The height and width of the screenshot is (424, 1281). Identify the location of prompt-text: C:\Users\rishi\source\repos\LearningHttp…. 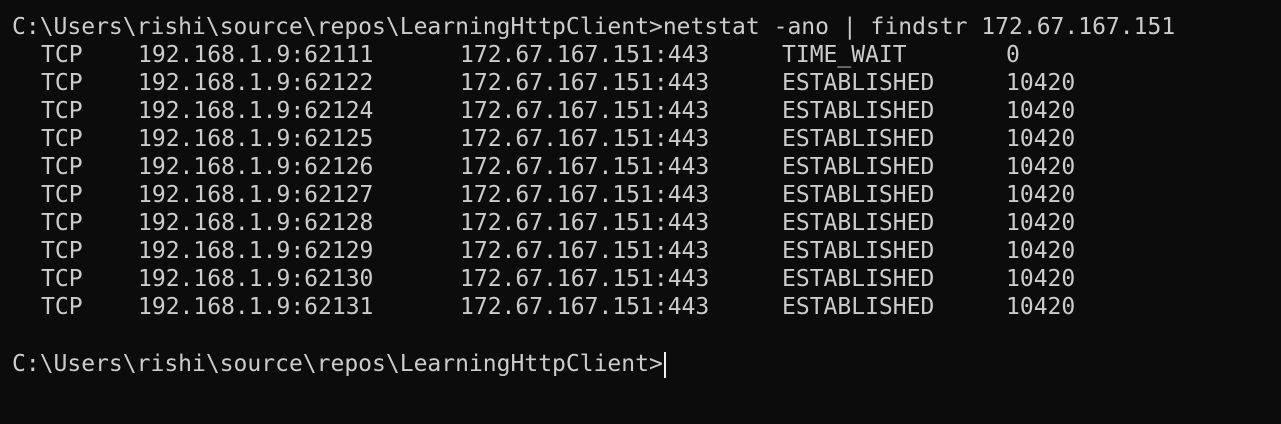
(337, 364).